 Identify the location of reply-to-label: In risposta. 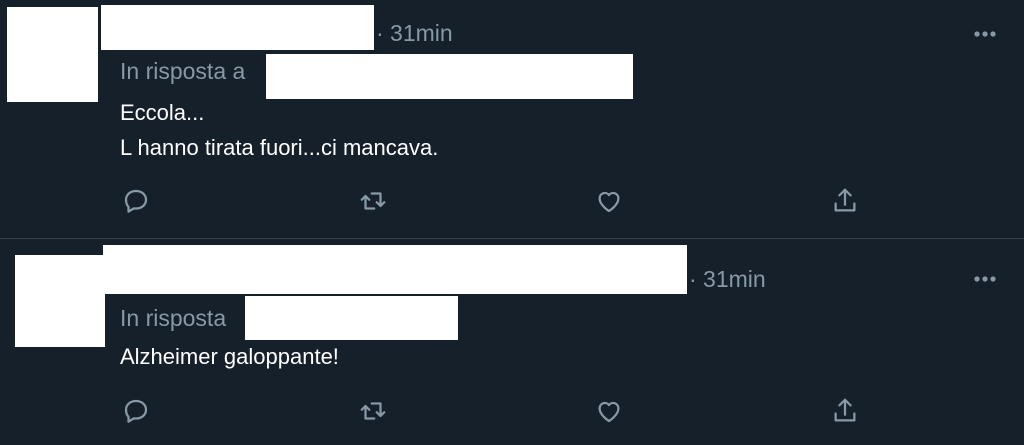
(173, 318).